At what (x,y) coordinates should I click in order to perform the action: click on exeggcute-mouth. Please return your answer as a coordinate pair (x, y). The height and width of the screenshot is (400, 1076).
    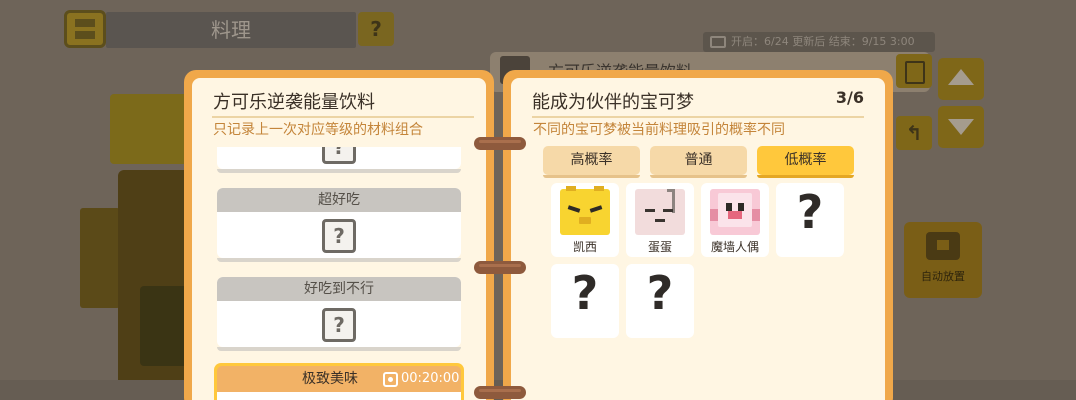
    Looking at the image, I should click on (660, 220).